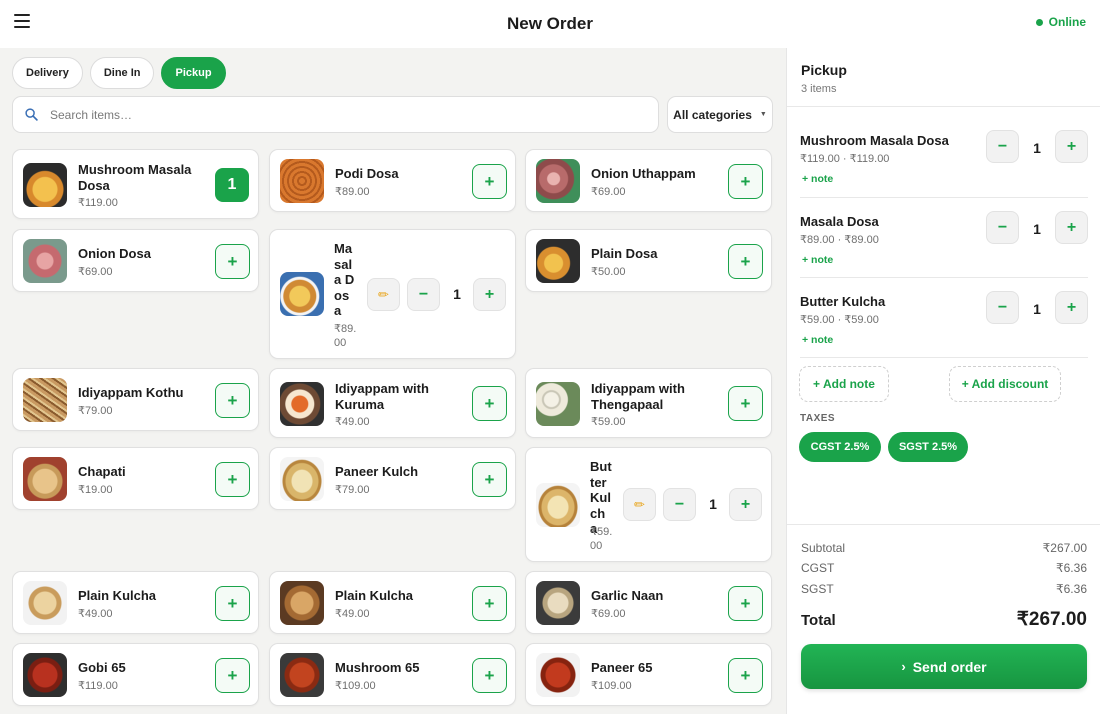 The image size is (1100, 714). What do you see at coordinates (392, 403) in the screenshot?
I see `menu-item-card: Idiyappam with Kuruma ₹49.00 +` at bounding box center [392, 403].